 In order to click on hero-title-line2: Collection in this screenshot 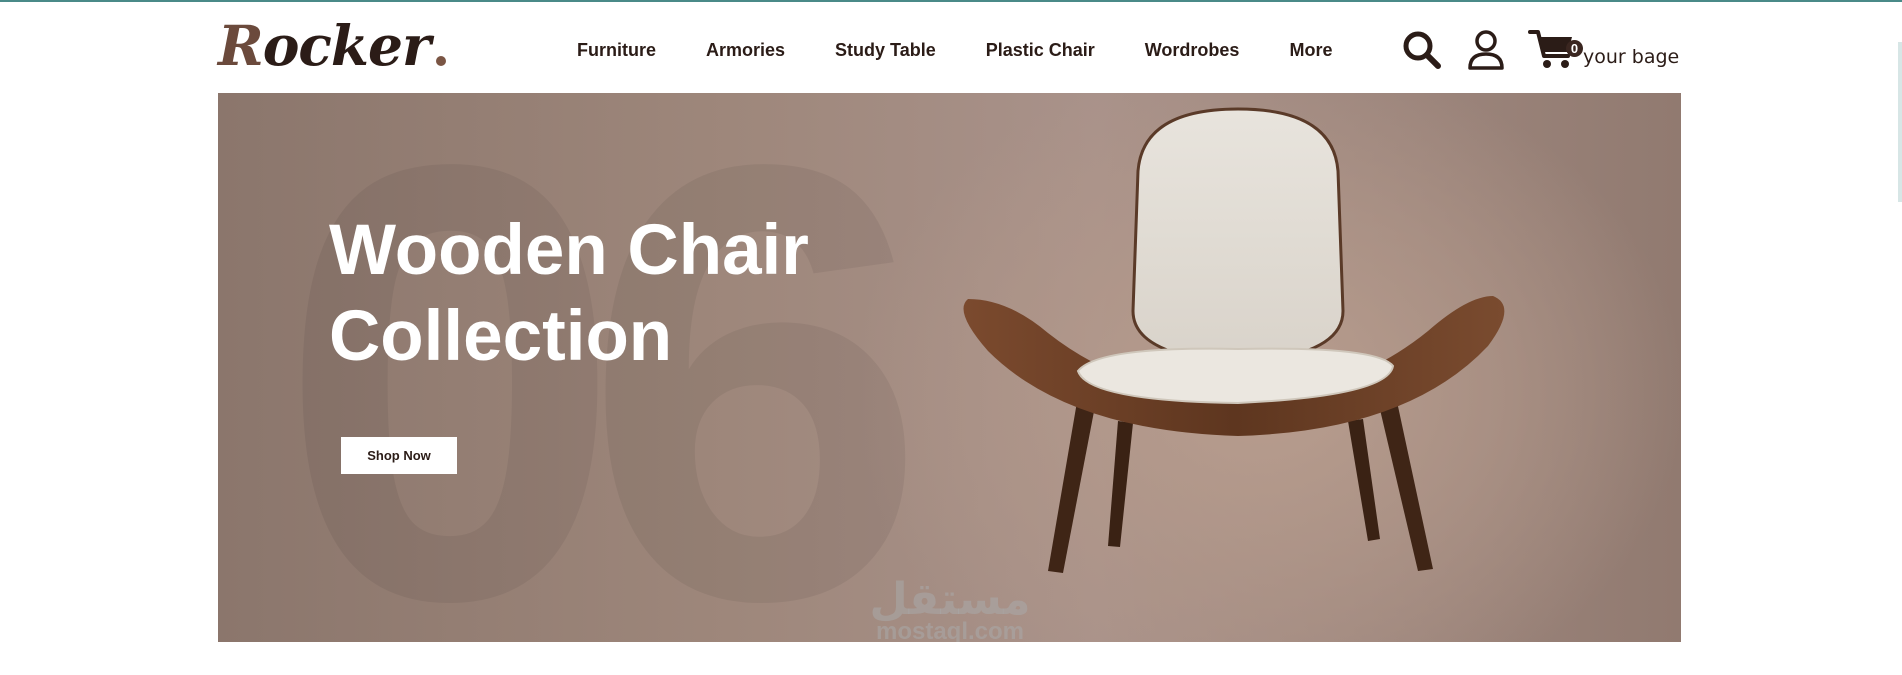, I will do `click(501, 336)`.